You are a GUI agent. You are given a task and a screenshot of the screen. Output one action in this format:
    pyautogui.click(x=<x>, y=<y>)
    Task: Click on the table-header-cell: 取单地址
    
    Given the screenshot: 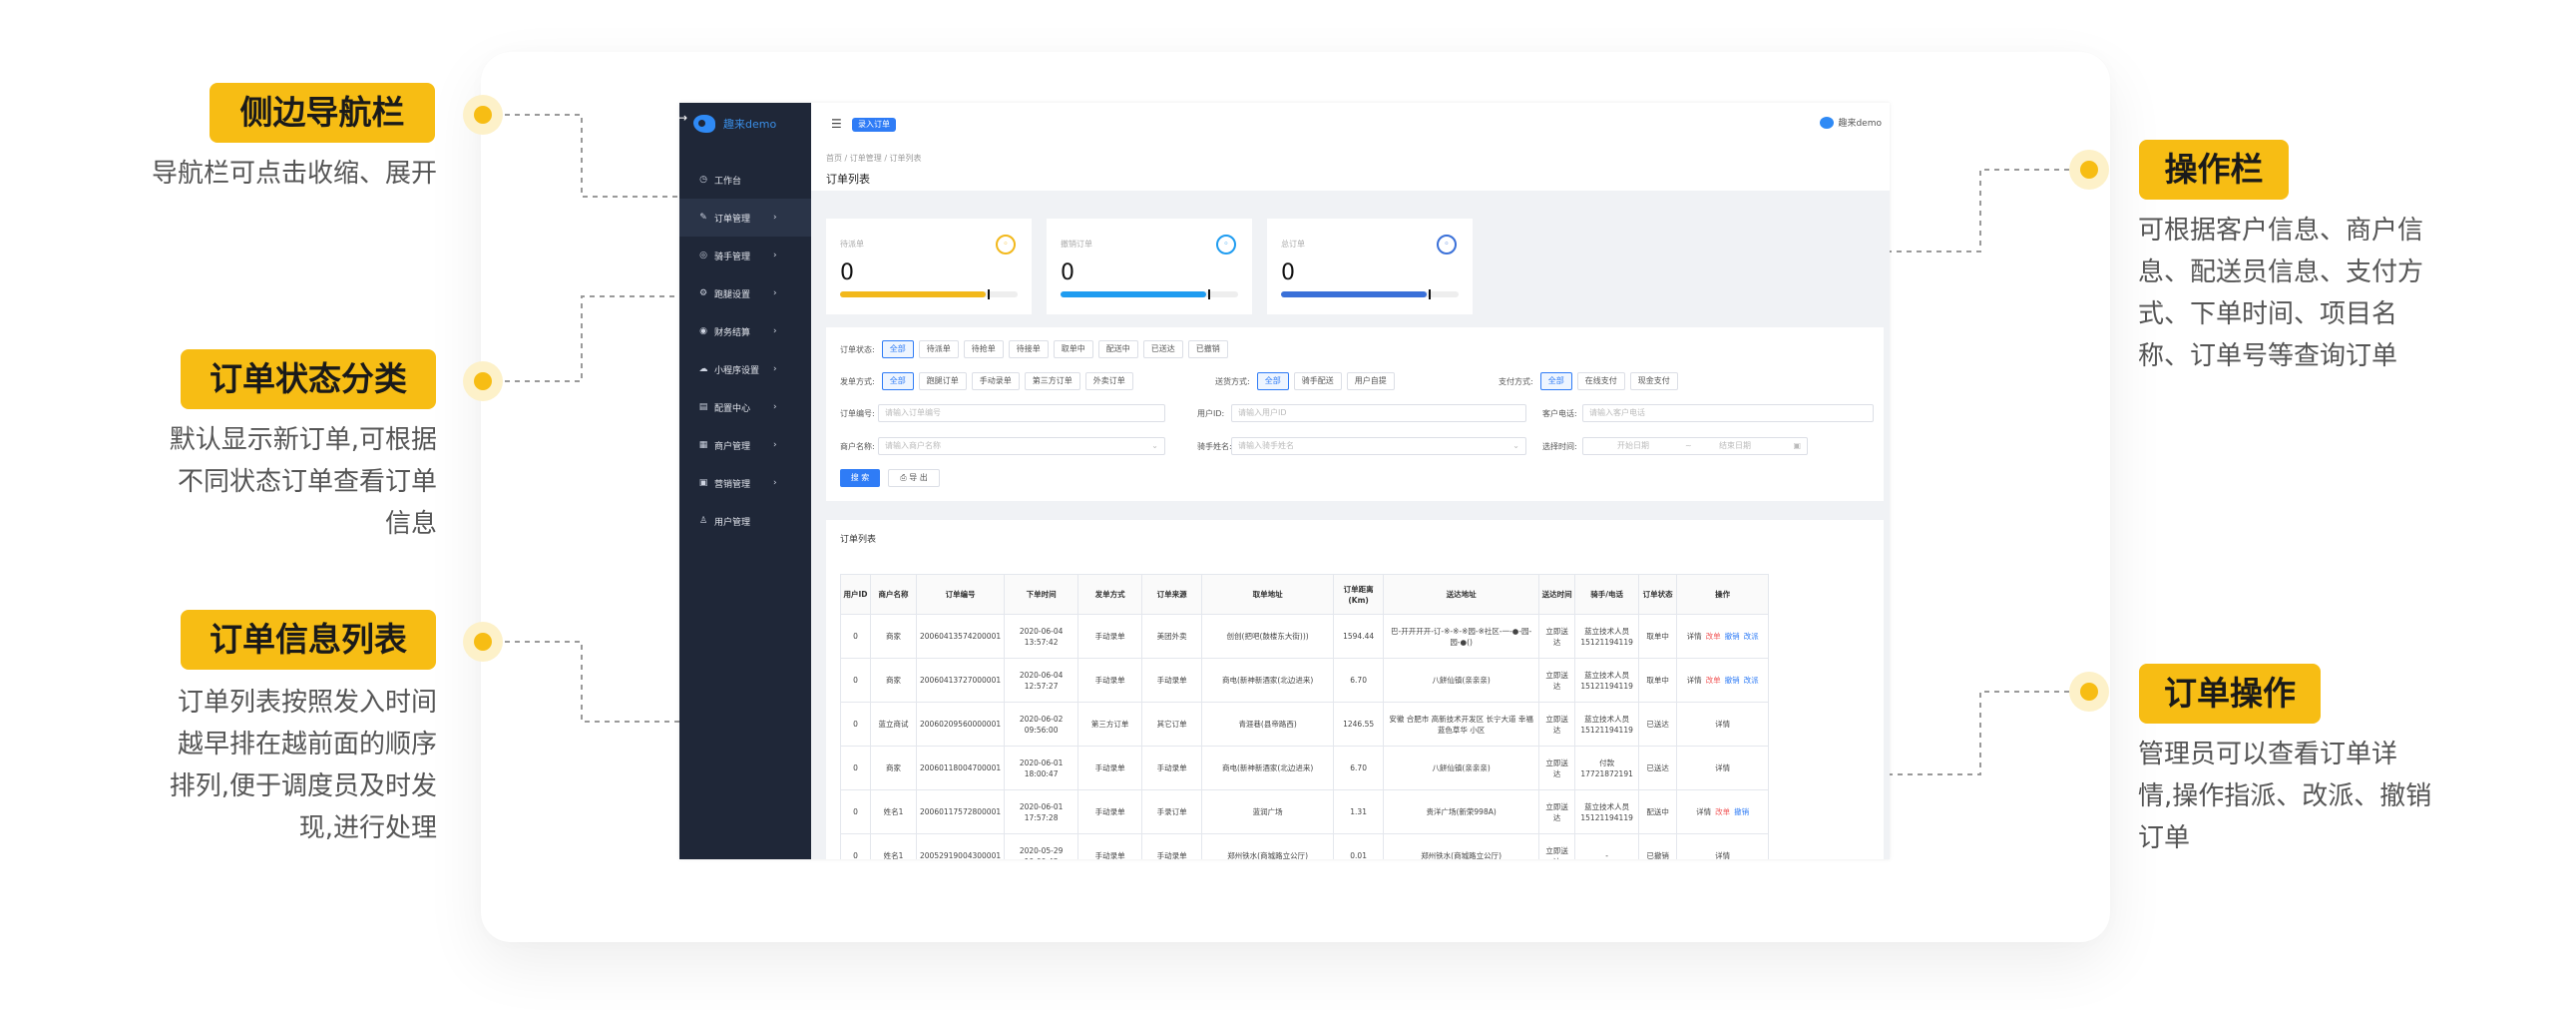 What is the action you would take?
    pyautogui.click(x=1268, y=594)
    